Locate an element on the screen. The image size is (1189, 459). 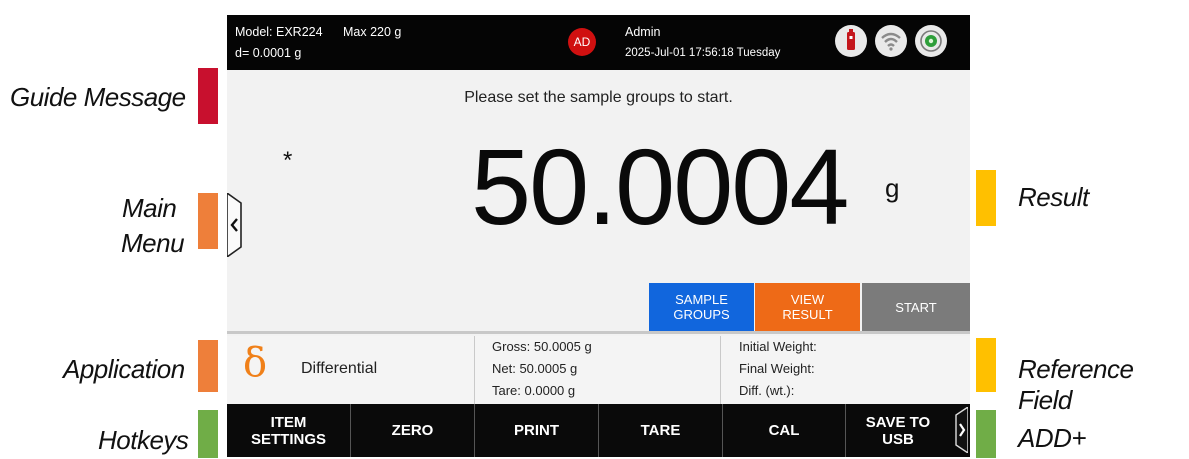
callout-add-plus: ADD+ is located at coordinates (1052, 438).